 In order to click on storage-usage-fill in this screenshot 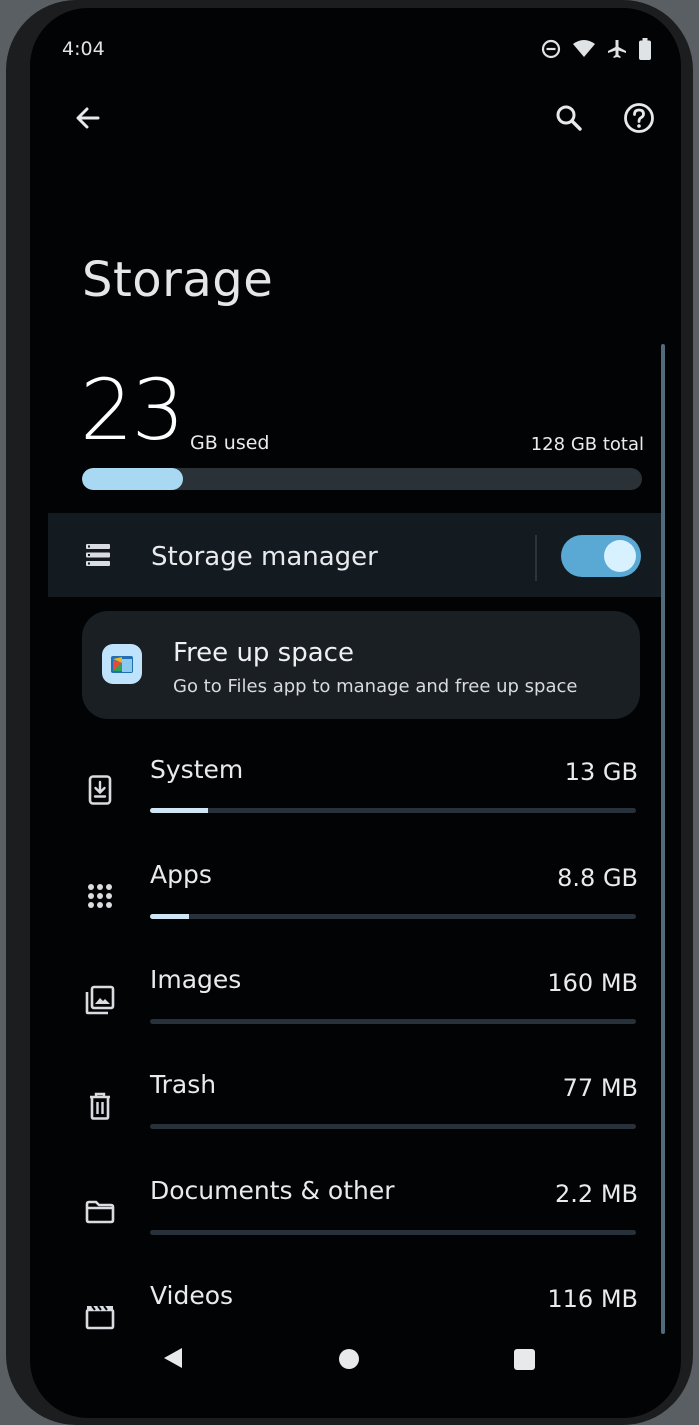, I will do `click(132, 479)`.